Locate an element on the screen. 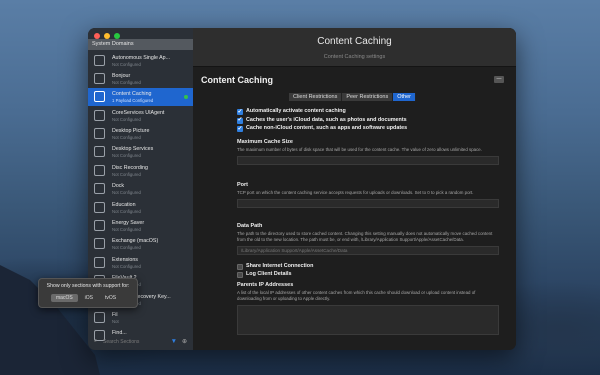 The image size is (600, 375). search-input: Search Sections is located at coordinates (121, 342).